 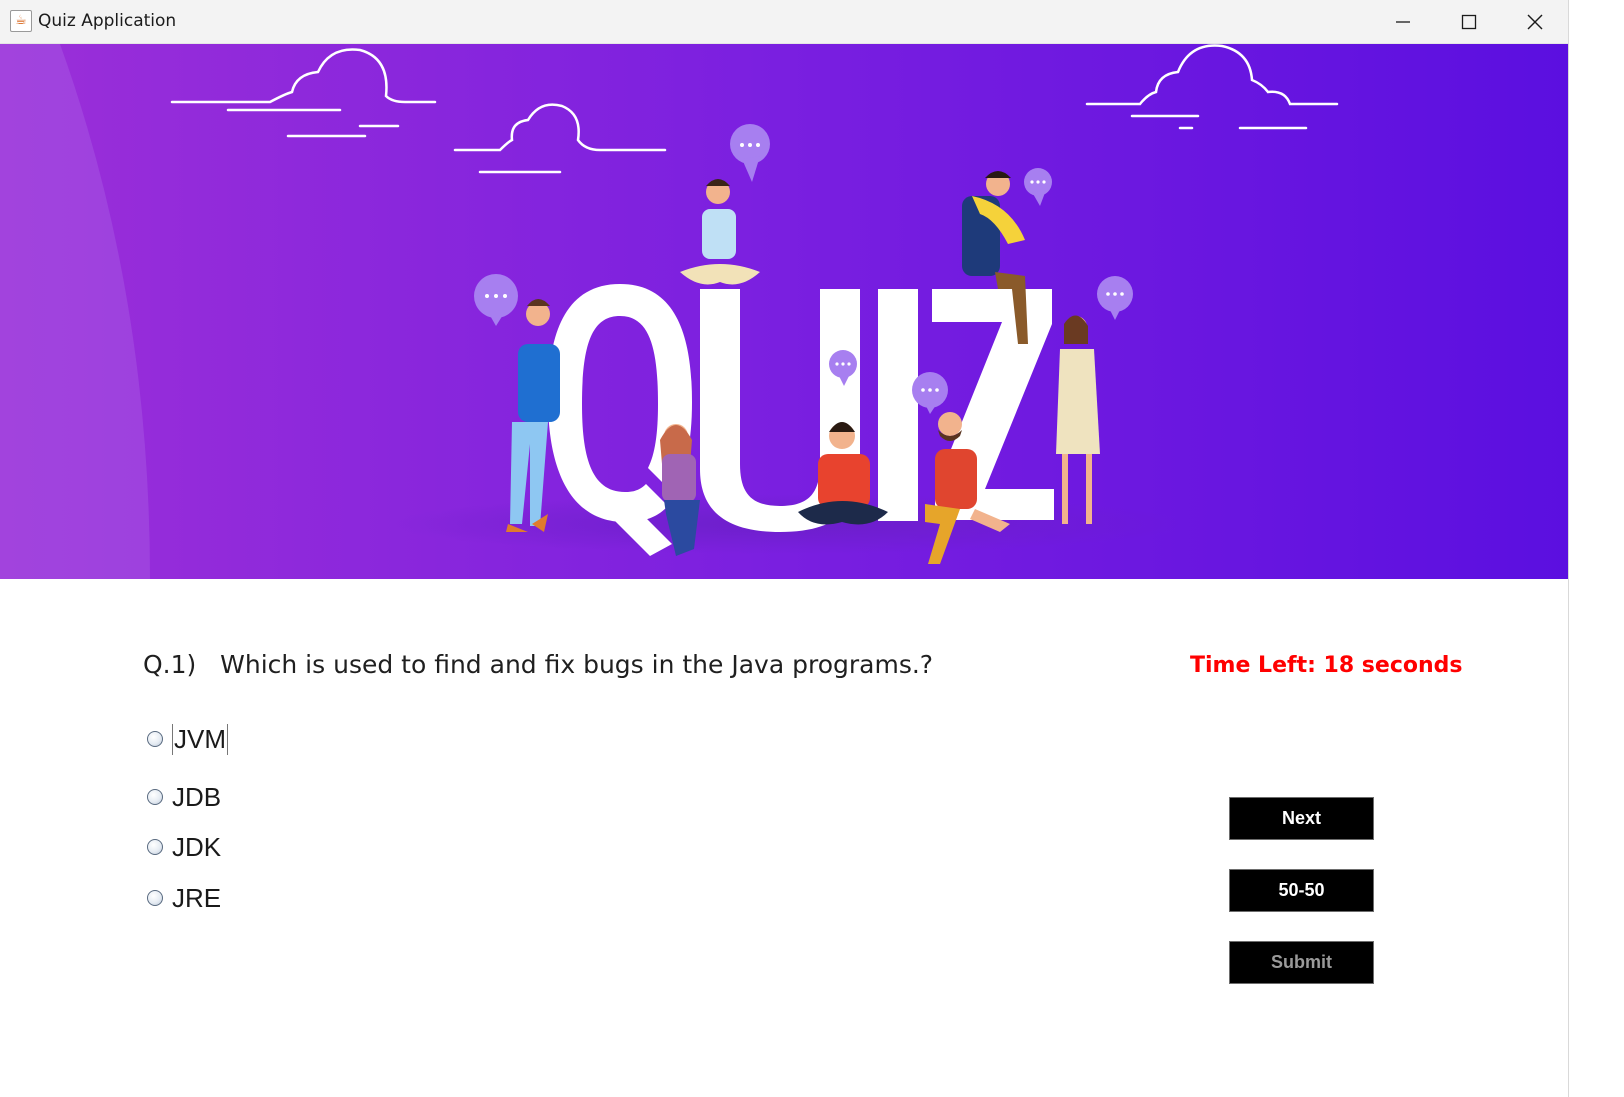 I want to click on time-left-label: Time Left: 18 seconds, so click(x=1326, y=665).